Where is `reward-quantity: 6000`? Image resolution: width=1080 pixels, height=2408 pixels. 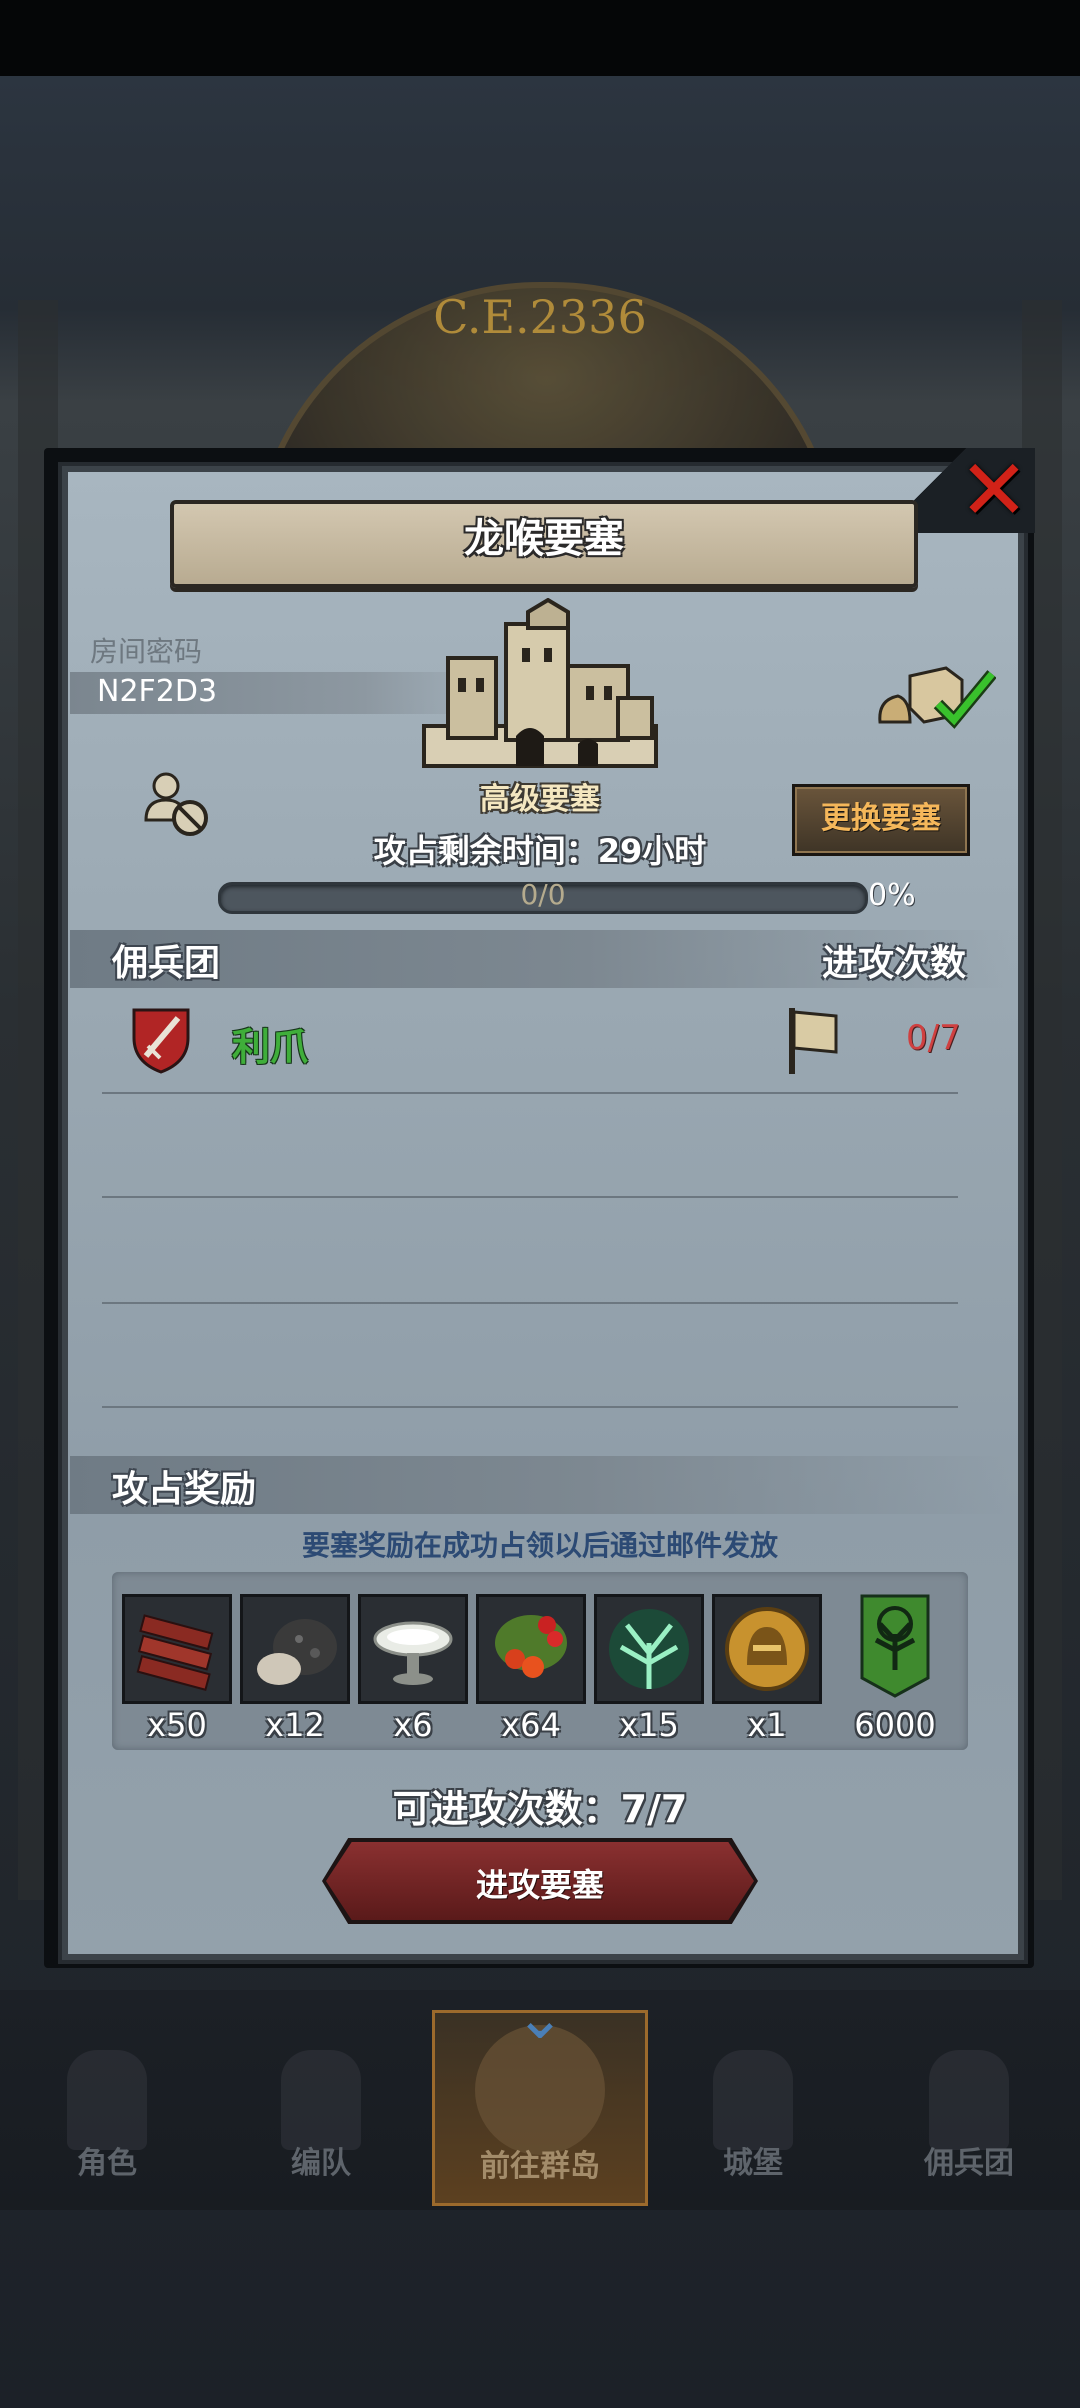 reward-quantity: 6000 is located at coordinates (895, 1725).